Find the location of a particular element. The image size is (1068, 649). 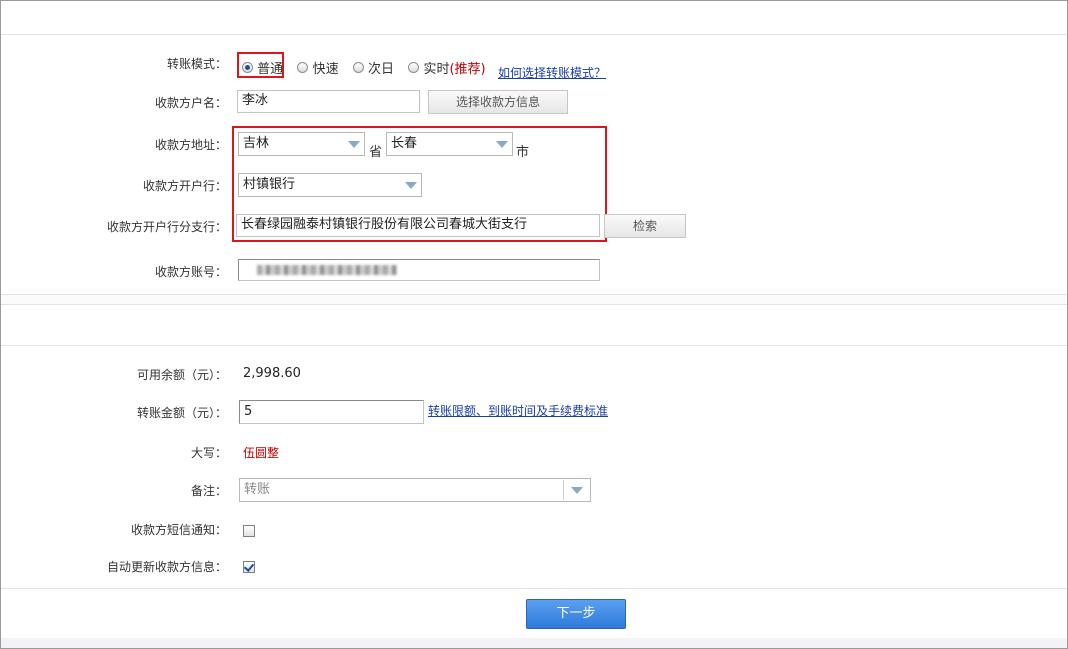

note-divider is located at coordinates (563, 490).